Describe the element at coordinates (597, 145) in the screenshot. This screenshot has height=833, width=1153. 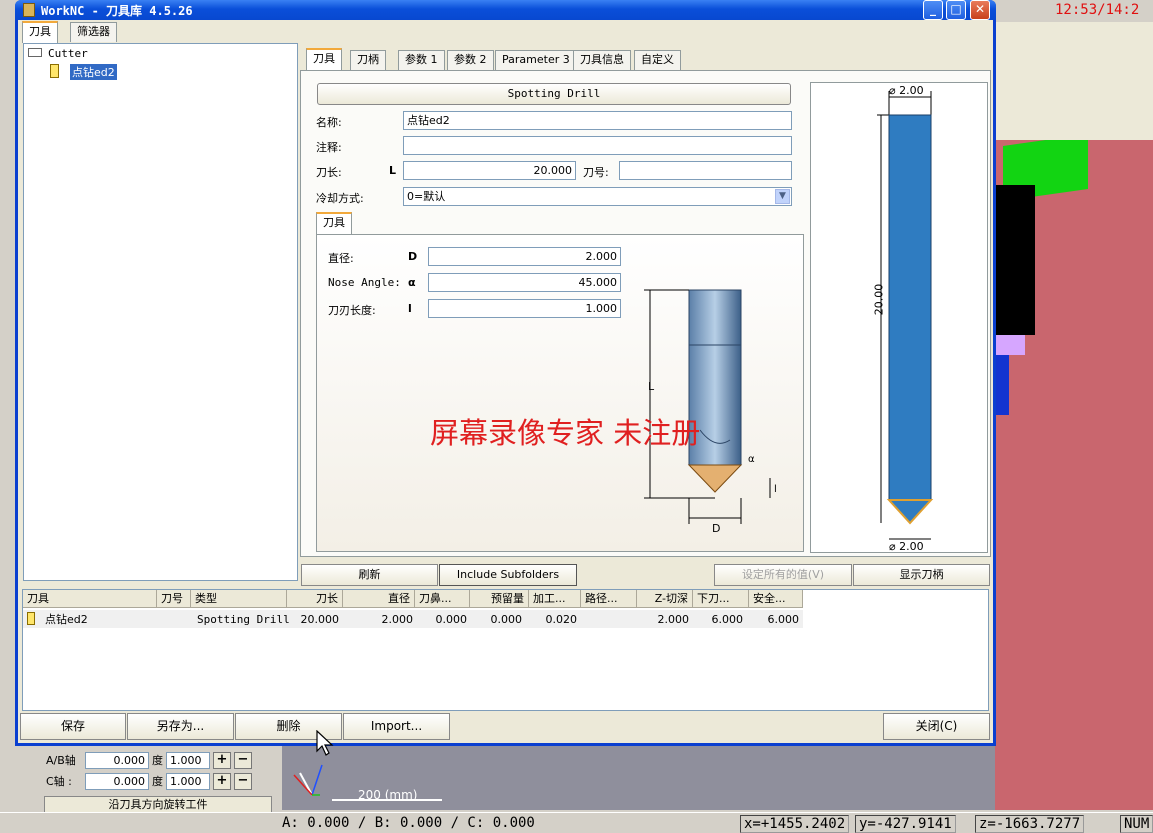
I see `comment-input` at that location.